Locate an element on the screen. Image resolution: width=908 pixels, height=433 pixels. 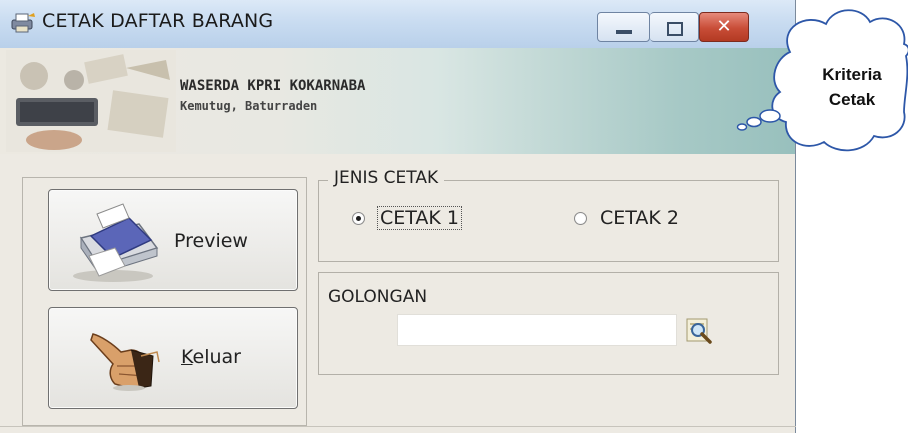
radio-checked-indicator is located at coordinates (358, 218).